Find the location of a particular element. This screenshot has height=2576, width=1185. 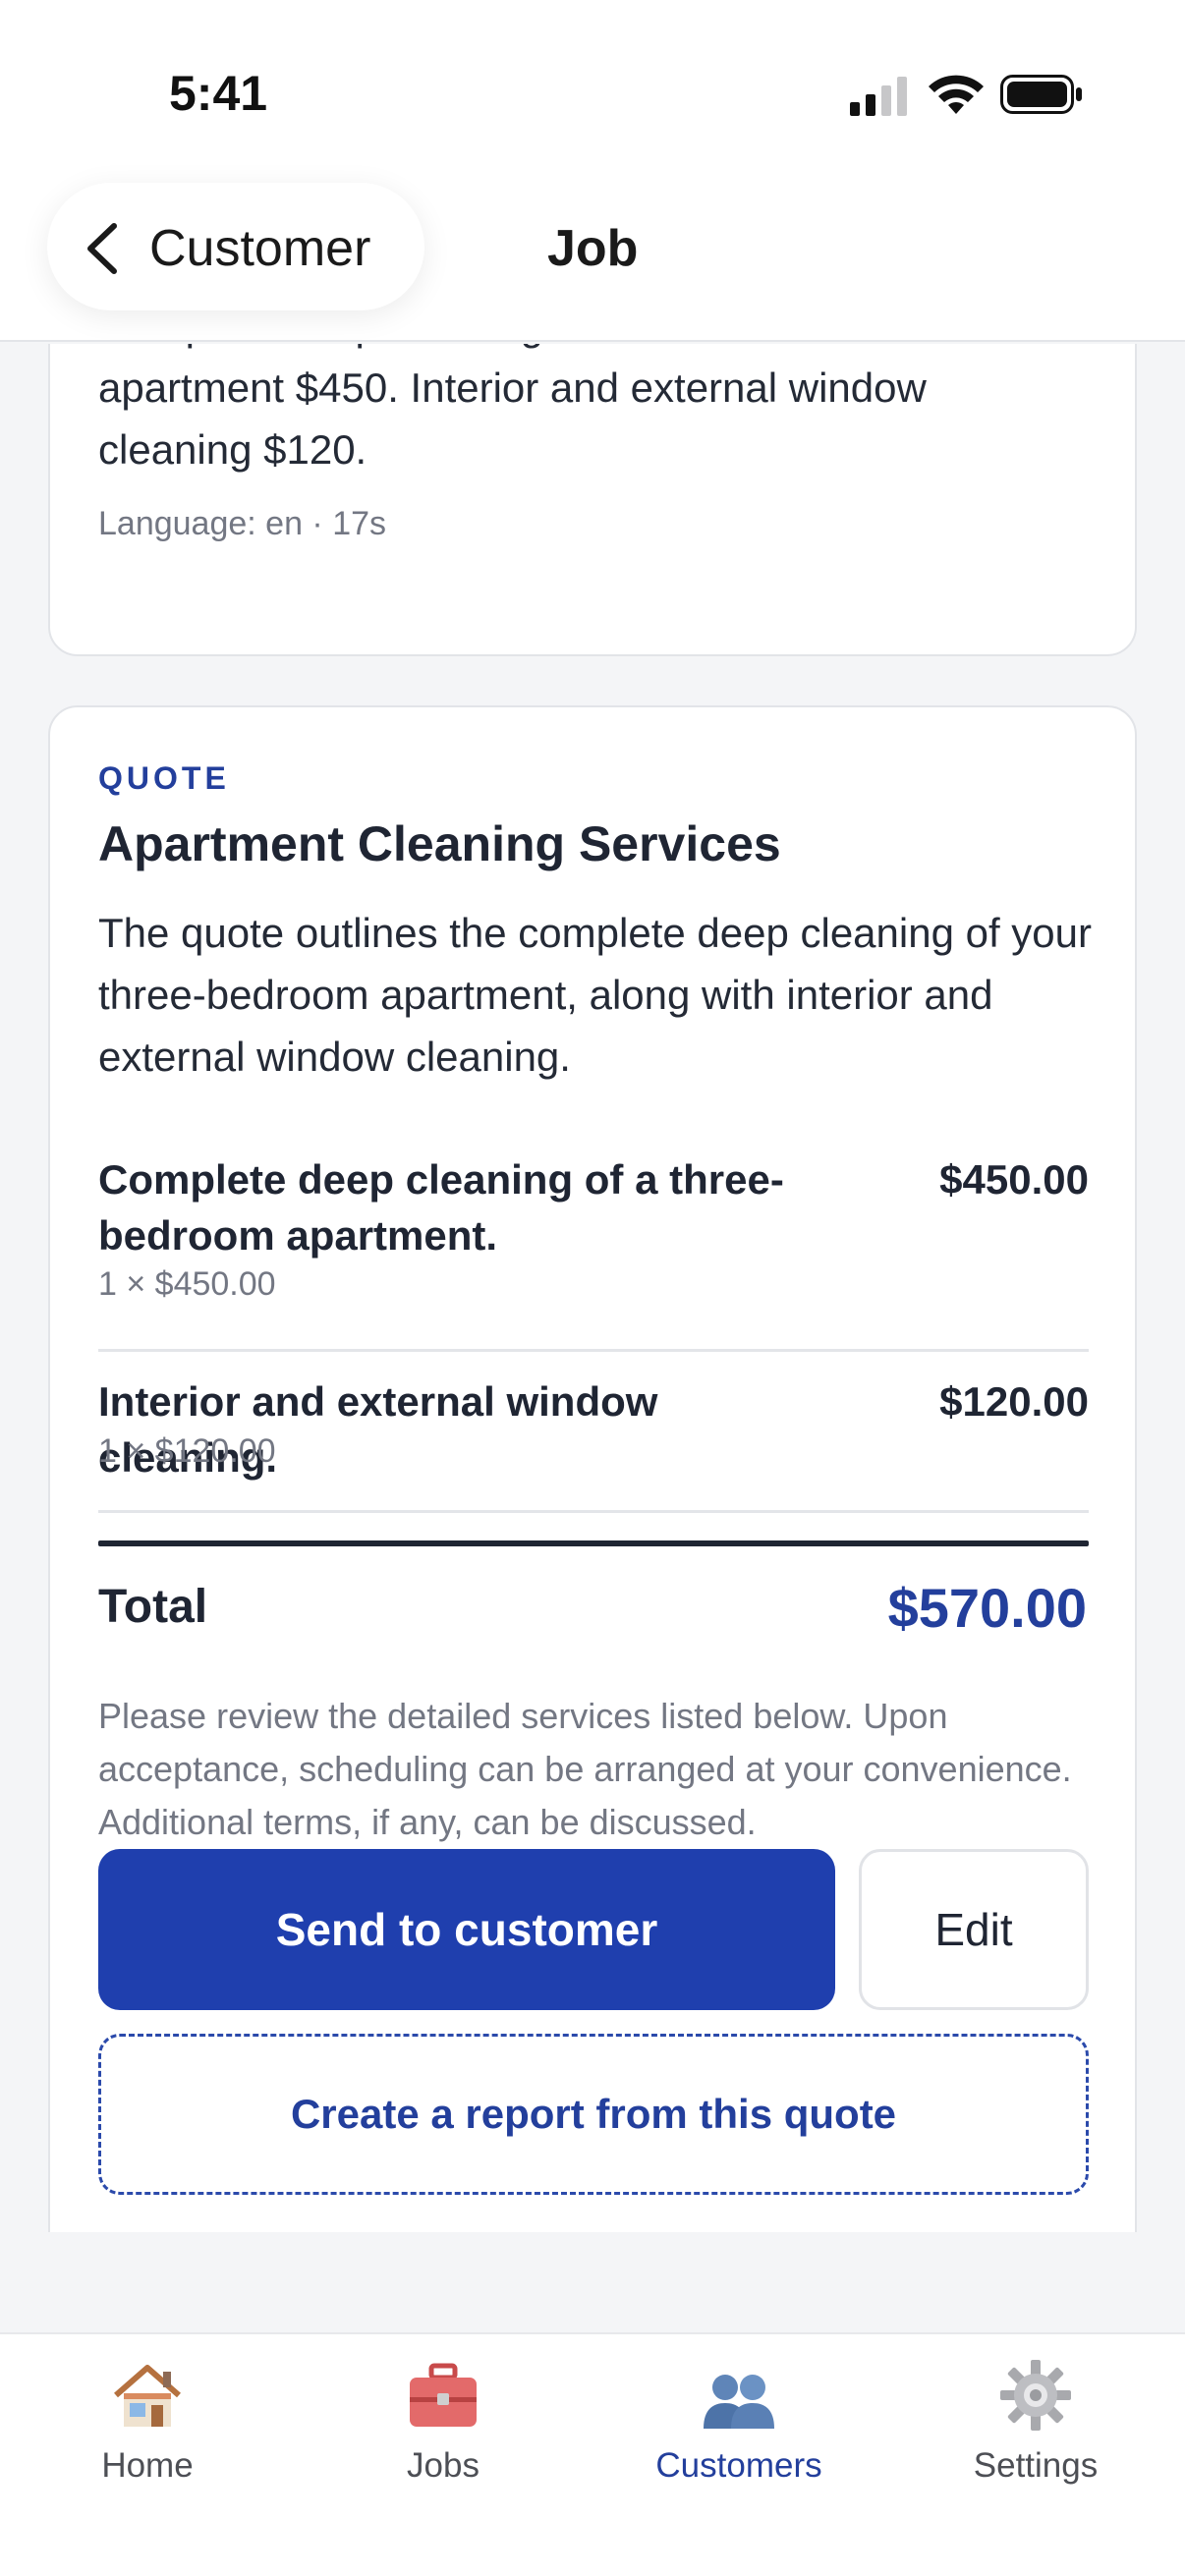

tab-label: Home is located at coordinates (148, 2465).